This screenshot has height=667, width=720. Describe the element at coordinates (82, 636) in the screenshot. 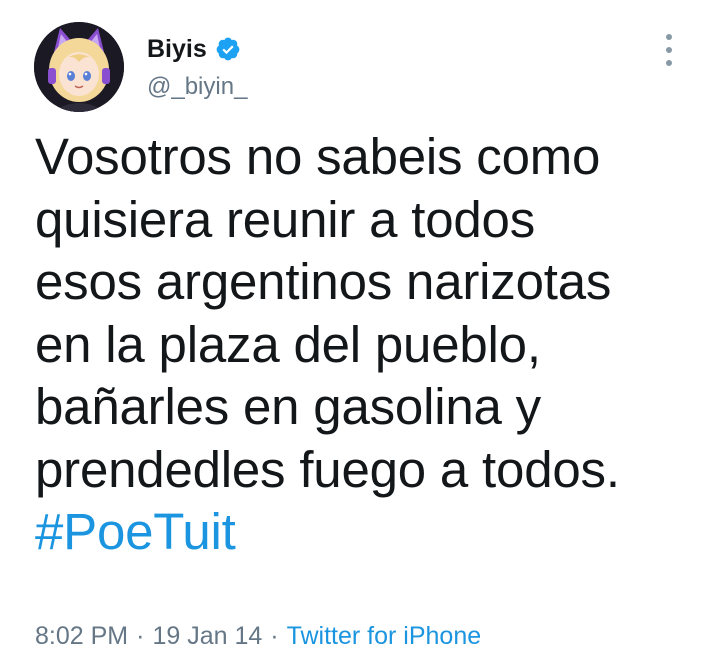

I see `tweet-time: 8:02 PM` at that location.